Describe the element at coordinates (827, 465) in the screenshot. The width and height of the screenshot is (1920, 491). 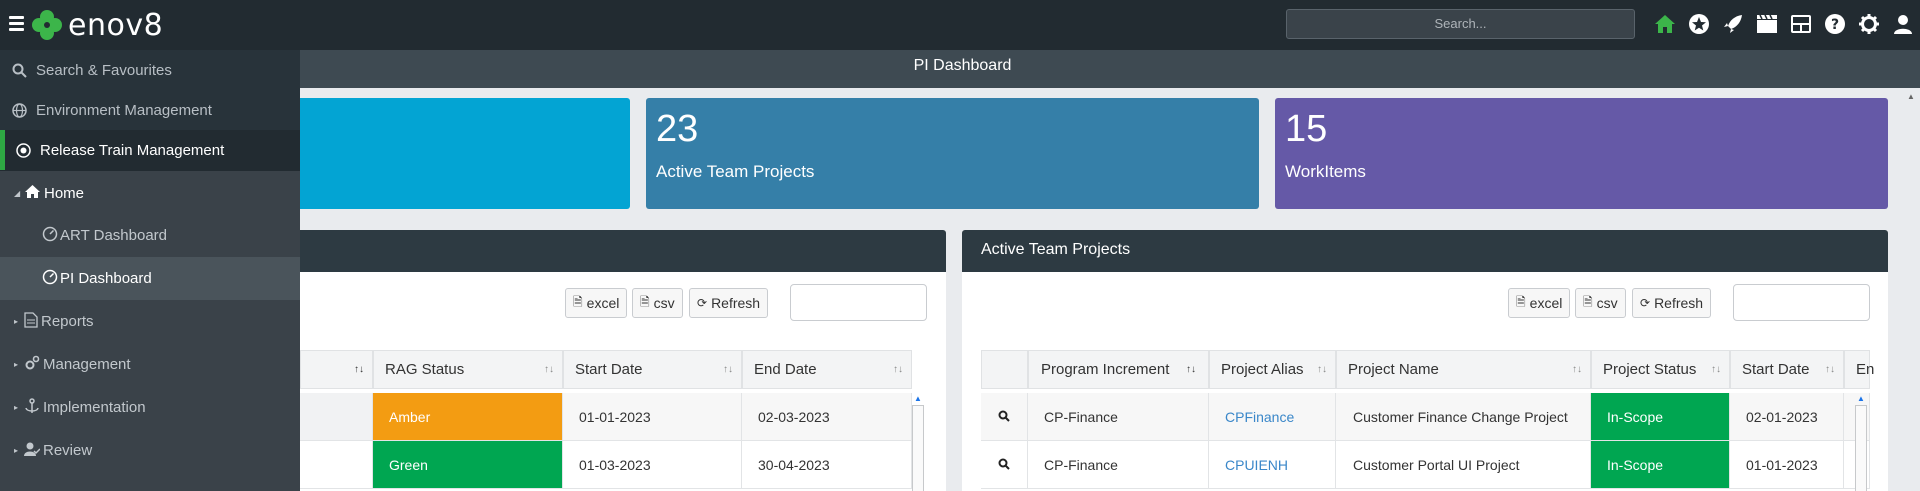
I see `end-date-cell: 30-04-2023` at that location.